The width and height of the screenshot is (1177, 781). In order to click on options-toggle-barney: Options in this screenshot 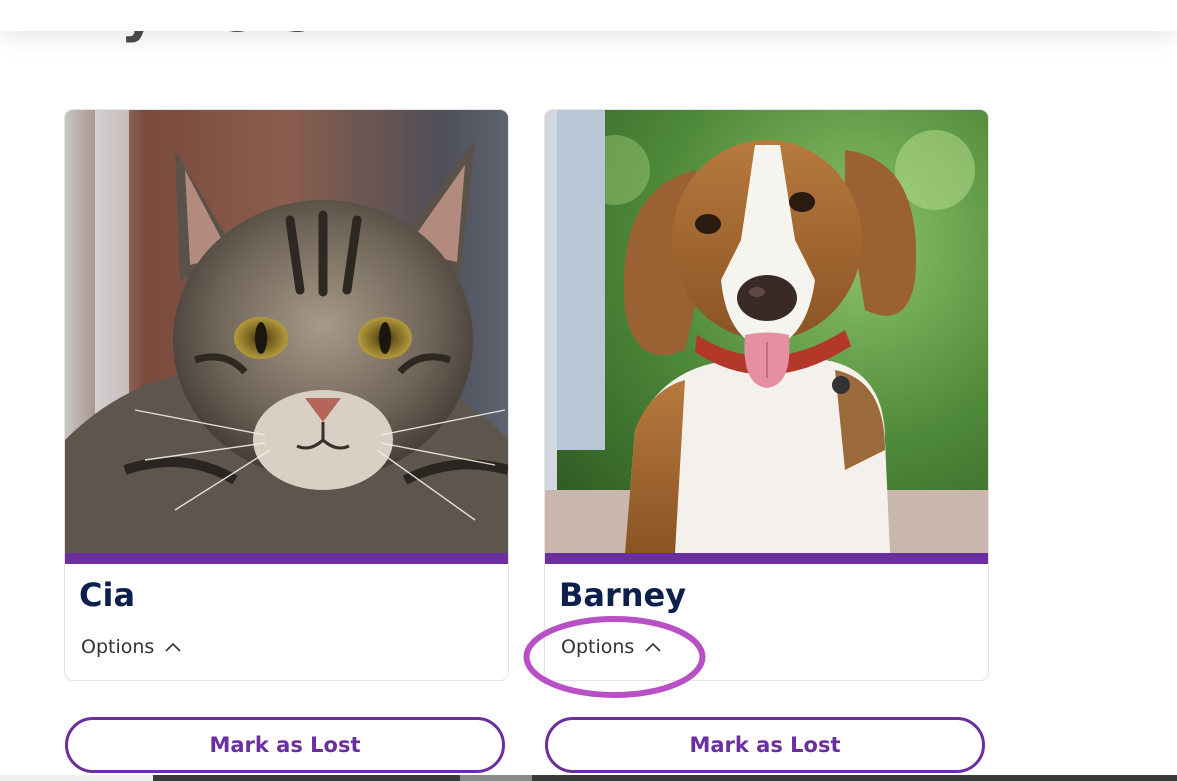, I will do `click(611, 647)`.